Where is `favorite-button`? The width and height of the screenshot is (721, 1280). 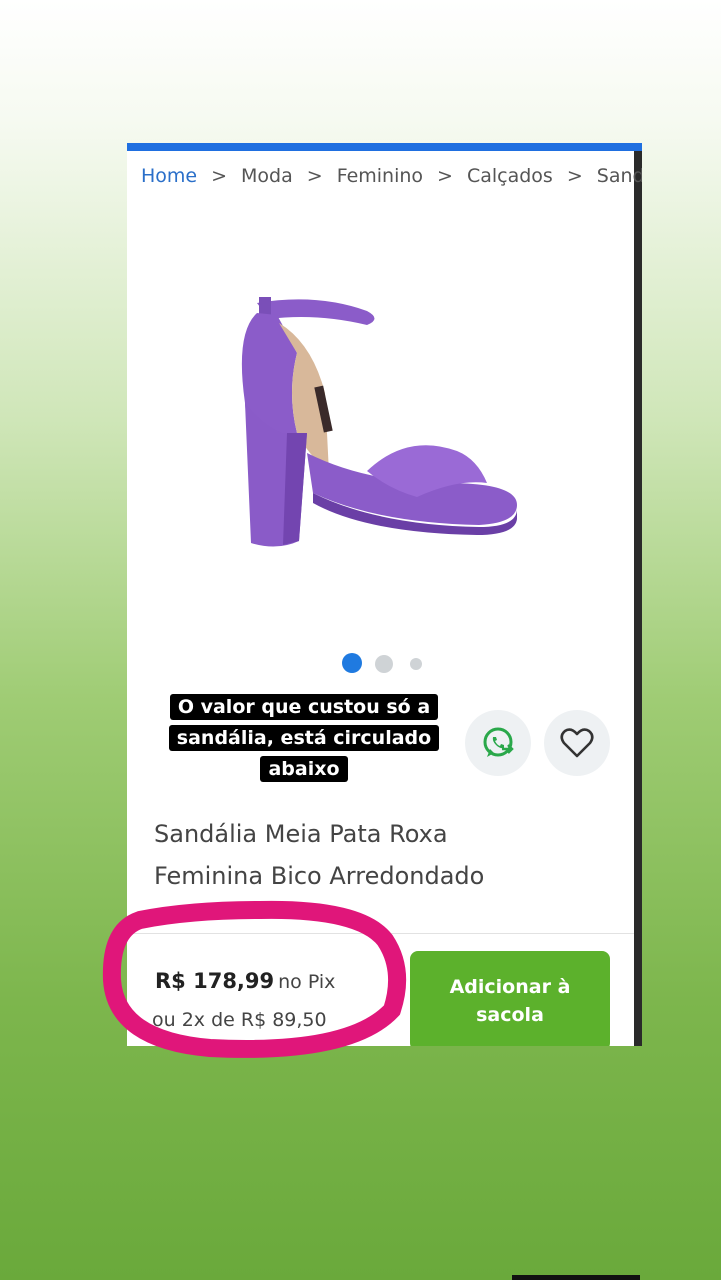 favorite-button is located at coordinates (577, 743).